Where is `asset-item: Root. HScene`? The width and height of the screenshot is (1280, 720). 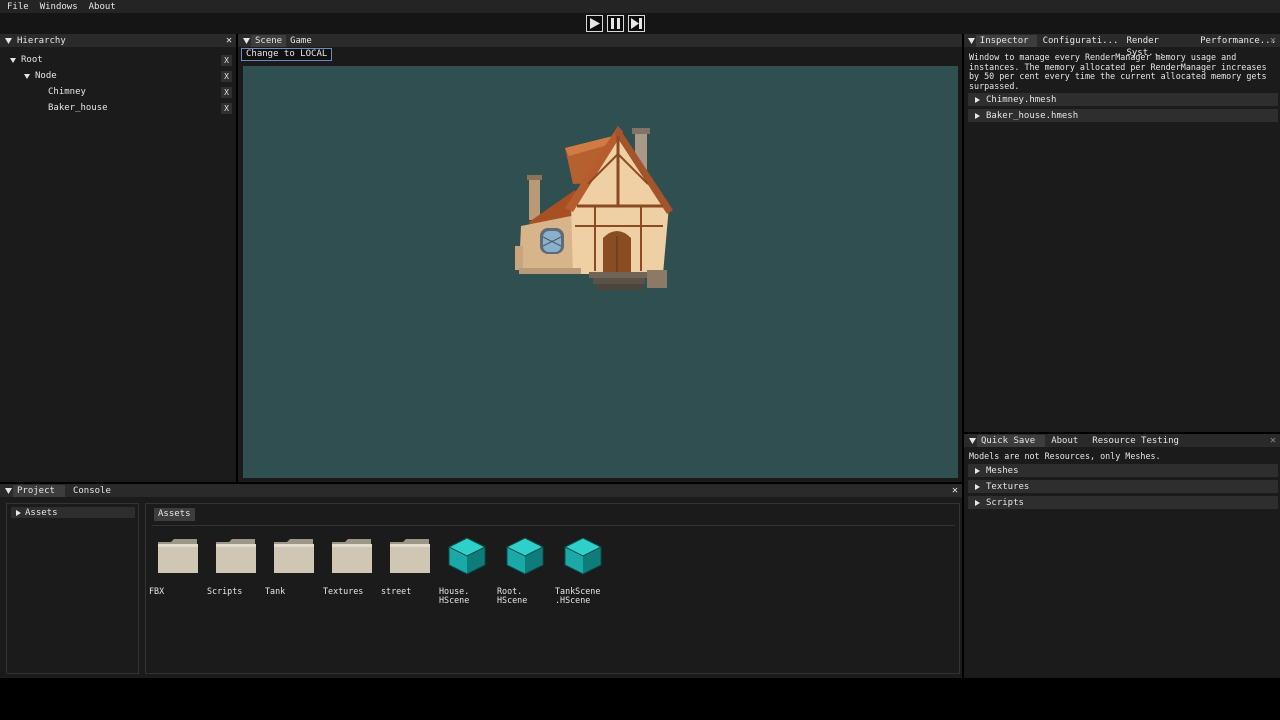
asset-item: Root. HScene is located at coordinates (525, 573).